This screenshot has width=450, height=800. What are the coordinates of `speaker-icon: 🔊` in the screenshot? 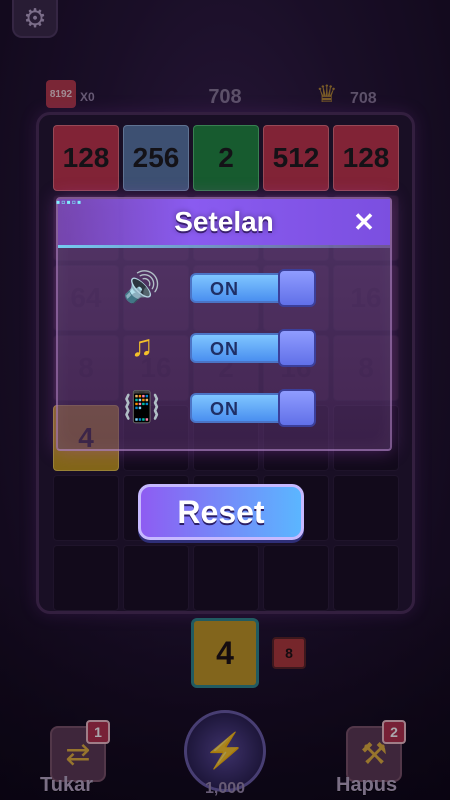 It's located at (142, 287).